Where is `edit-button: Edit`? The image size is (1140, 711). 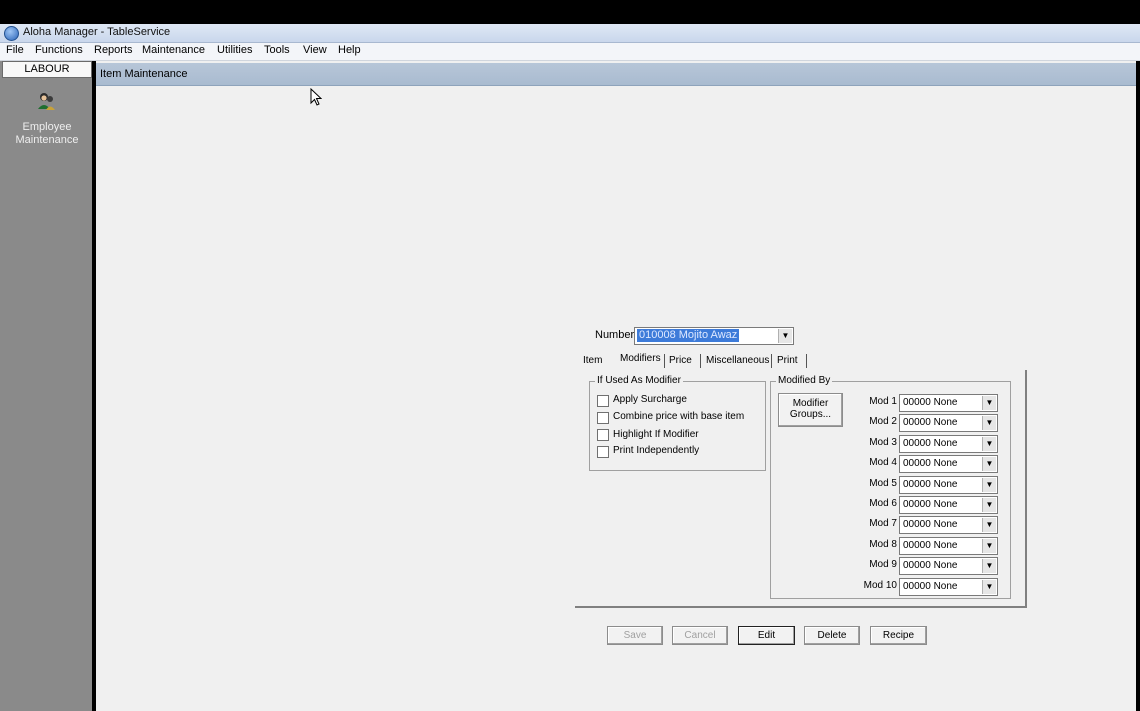 edit-button: Edit is located at coordinates (766, 635).